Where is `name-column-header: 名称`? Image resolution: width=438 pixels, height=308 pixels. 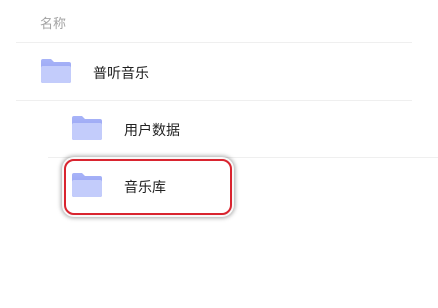 name-column-header: 名称 is located at coordinates (53, 22).